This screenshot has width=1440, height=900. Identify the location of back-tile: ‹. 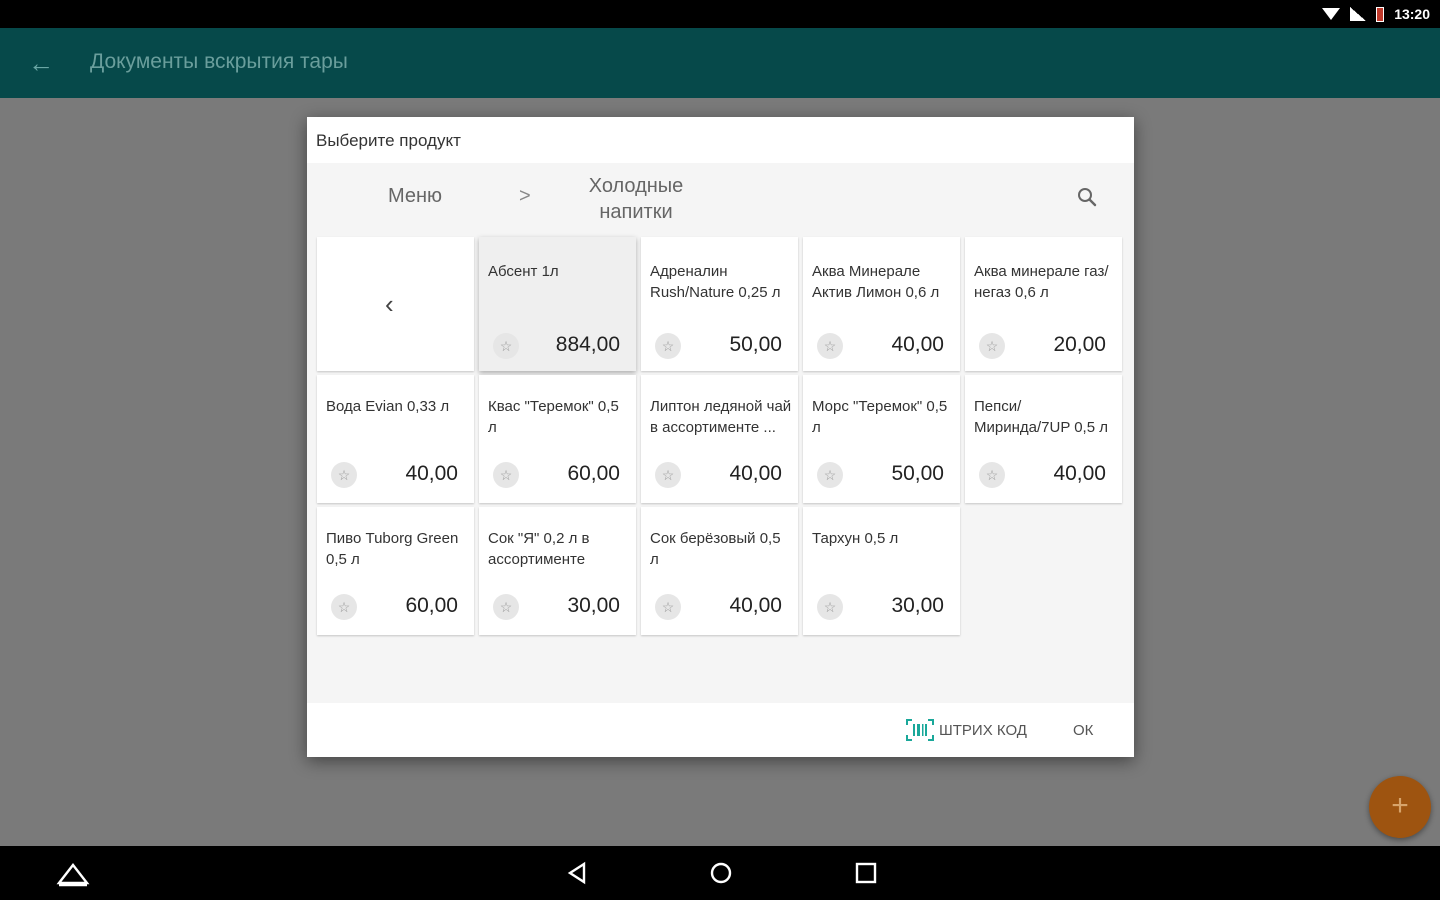
(395, 304).